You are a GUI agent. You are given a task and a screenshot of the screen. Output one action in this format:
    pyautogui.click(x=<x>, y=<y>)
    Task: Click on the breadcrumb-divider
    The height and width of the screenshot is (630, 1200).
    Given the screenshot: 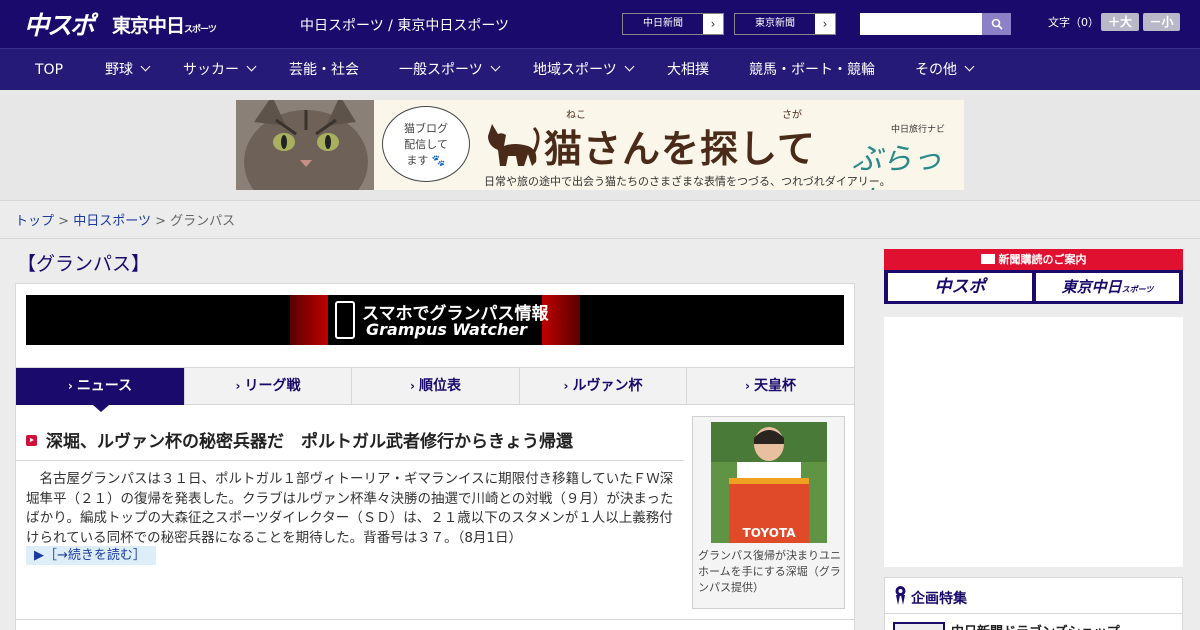 What is the action you would take?
    pyautogui.click(x=600, y=238)
    